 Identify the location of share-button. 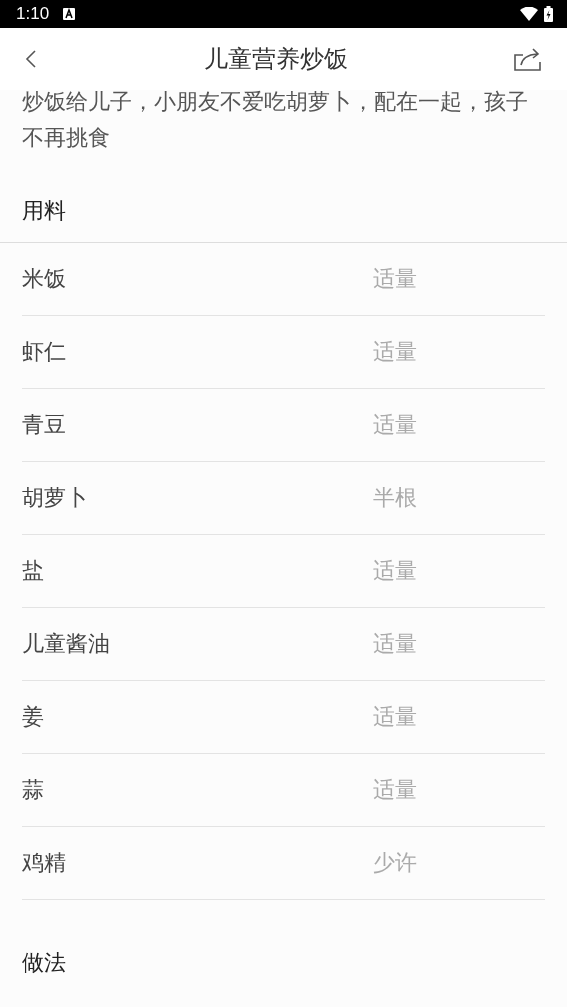
(528, 59).